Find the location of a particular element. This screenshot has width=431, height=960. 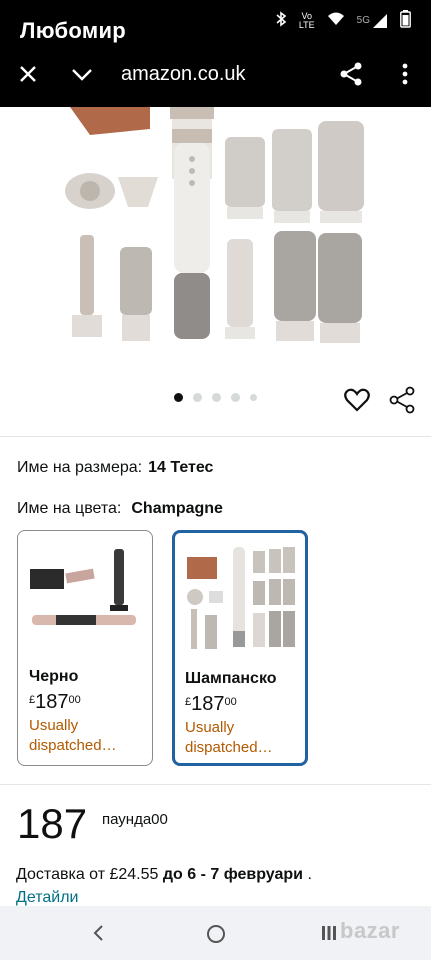

product-price: 187 is located at coordinates (52, 823).